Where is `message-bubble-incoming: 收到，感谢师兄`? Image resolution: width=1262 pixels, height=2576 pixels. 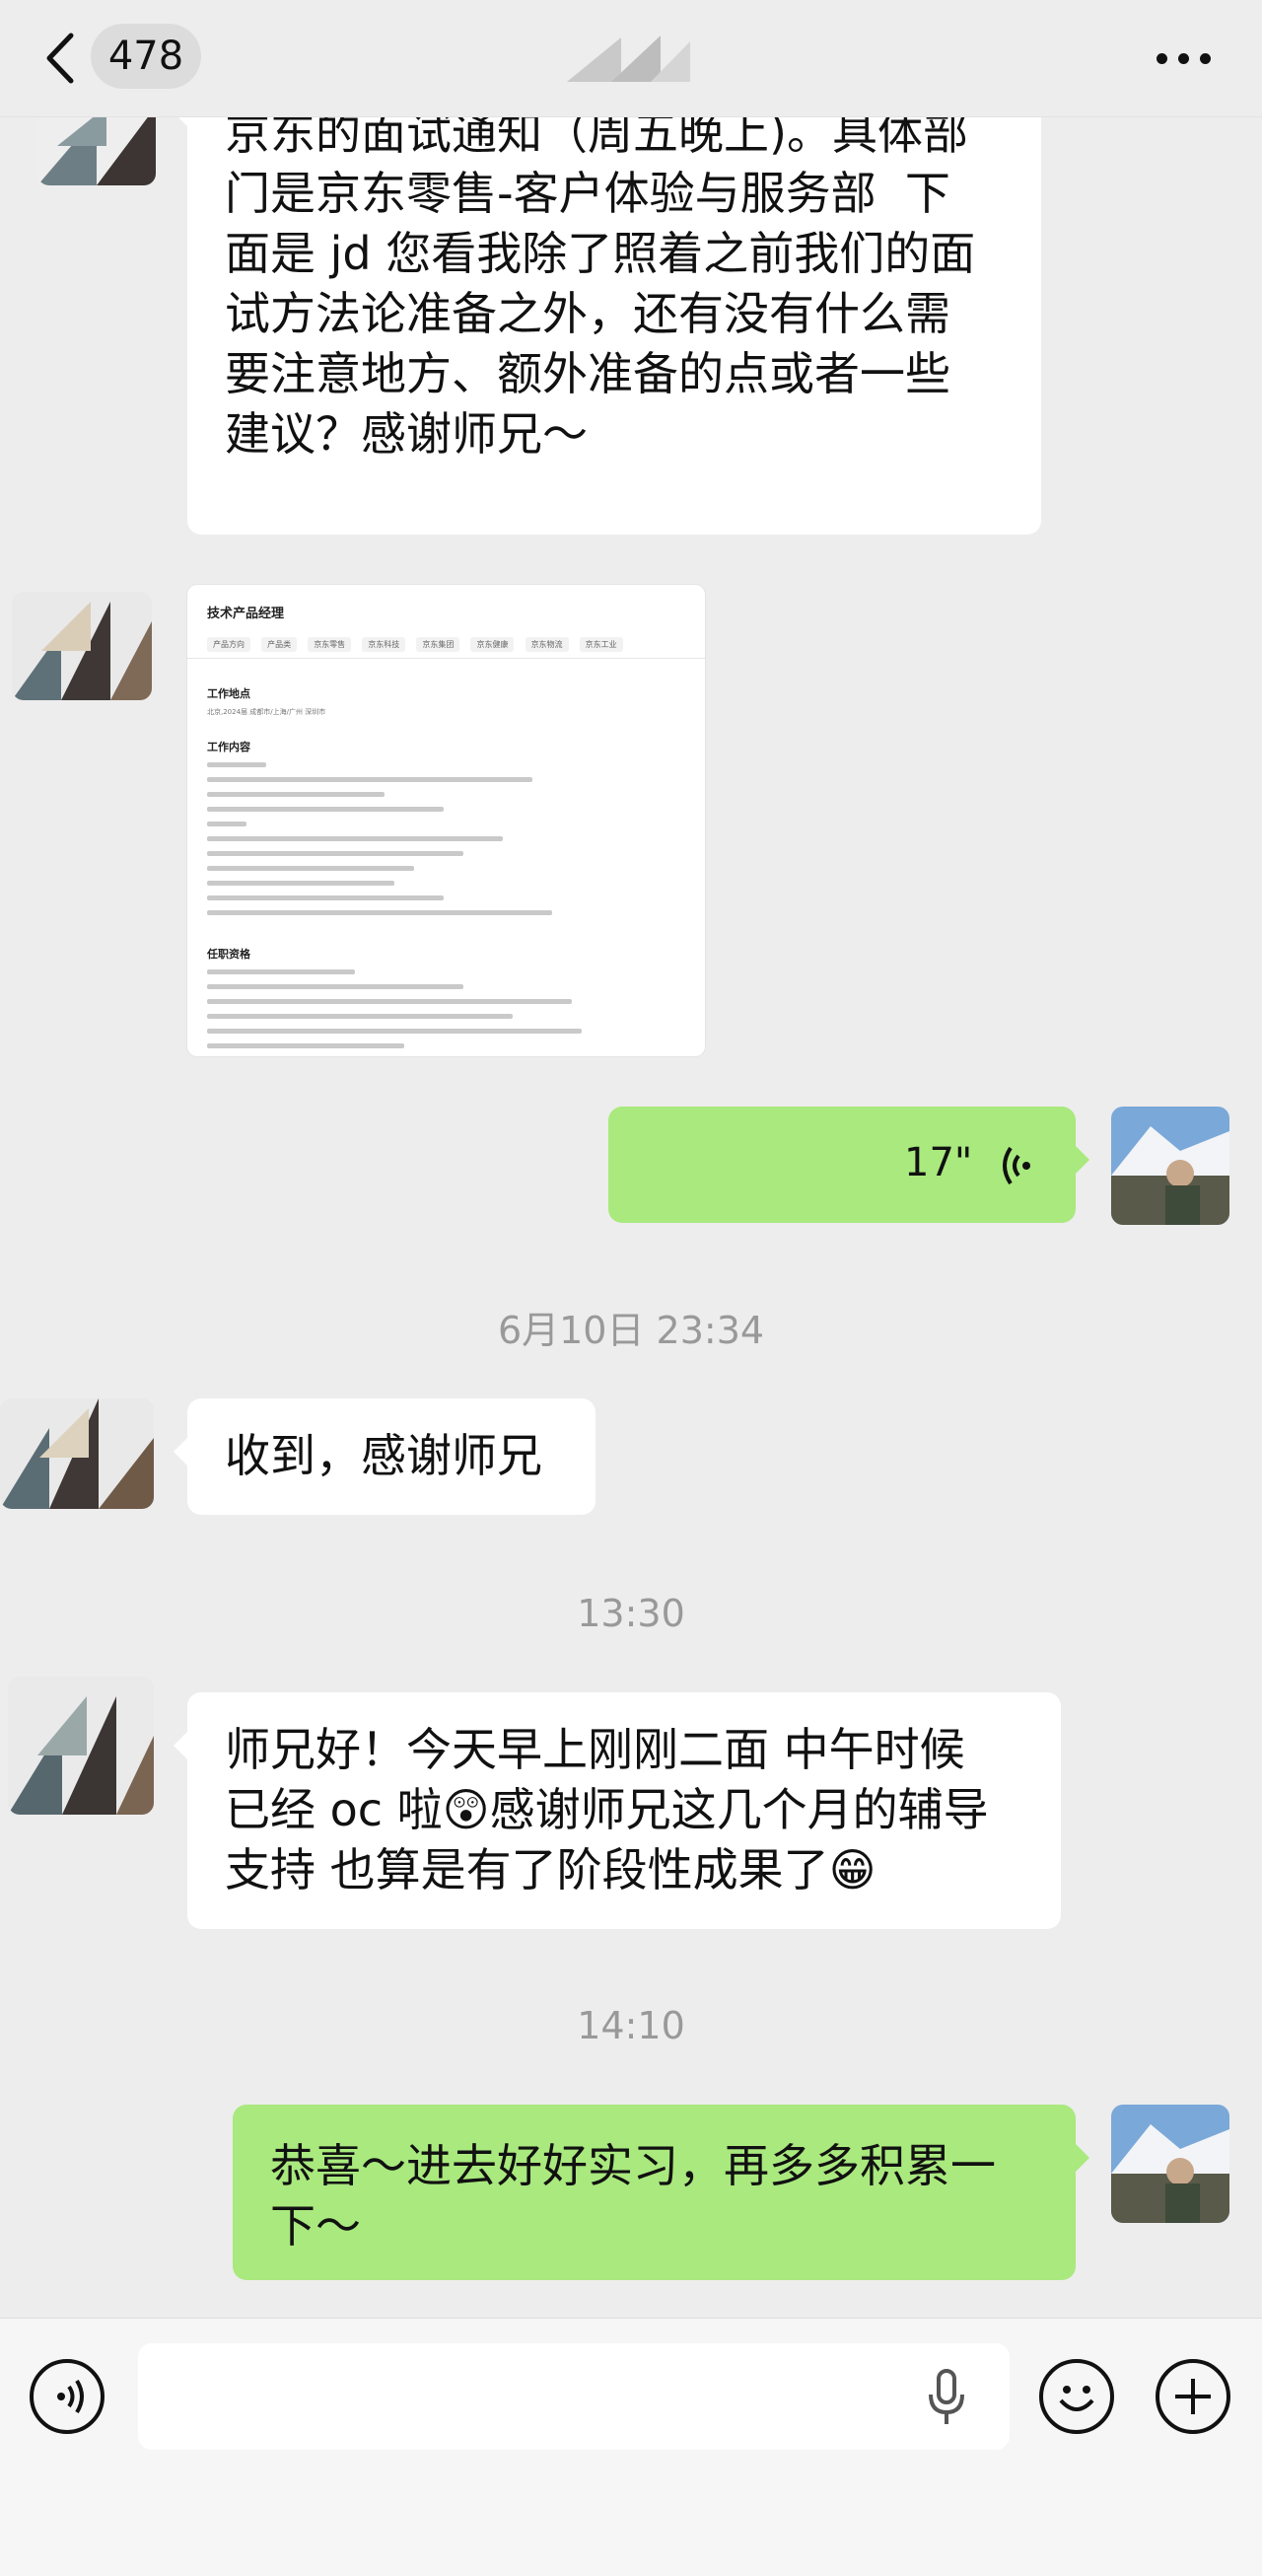 message-bubble-incoming: 收到，感谢师兄 is located at coordinates (385, 1457).